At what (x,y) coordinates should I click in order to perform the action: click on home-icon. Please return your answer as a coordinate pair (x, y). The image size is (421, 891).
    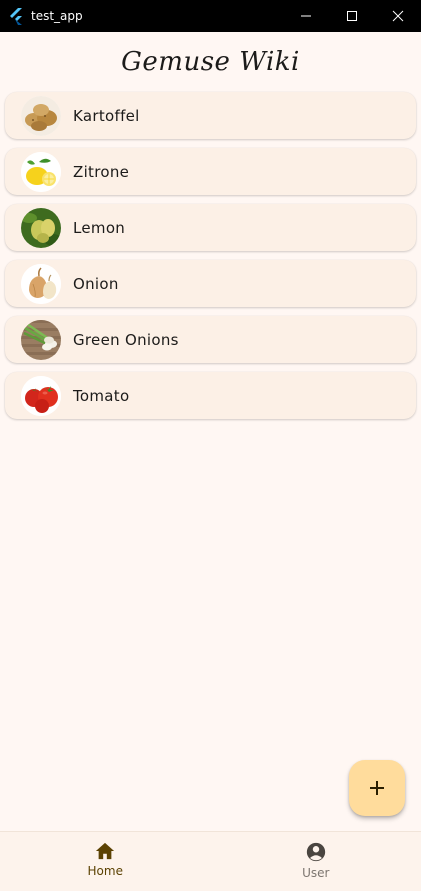
    Looking at the image, I should click on (105, 851).